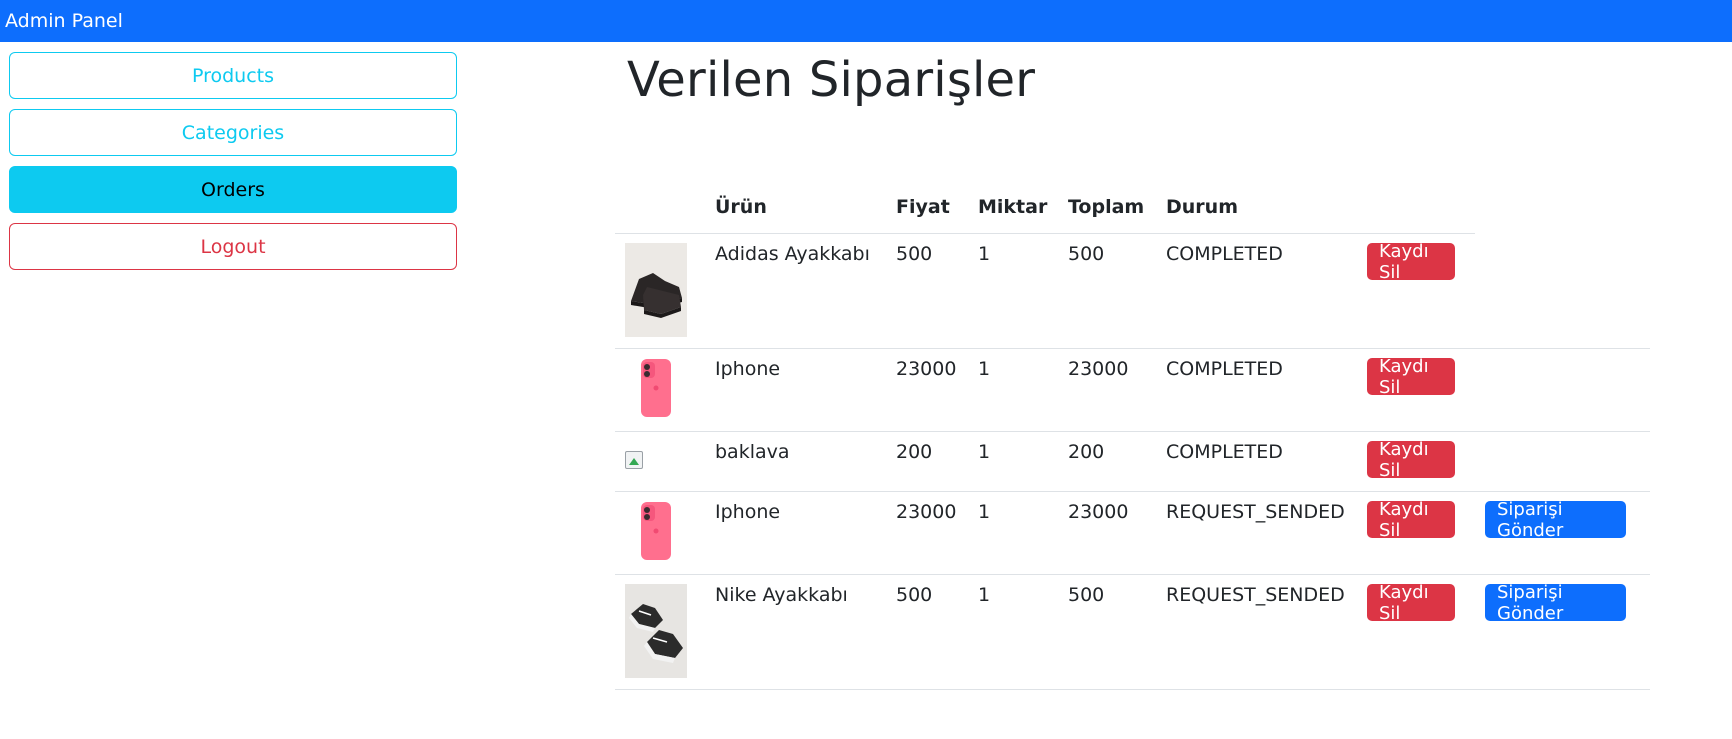 Image resolution: width=1732 pixels, height=739 pixels. Describe the element at coordinates (233, 246) in the screenshot. I see `logout-button: Logout` at that location.